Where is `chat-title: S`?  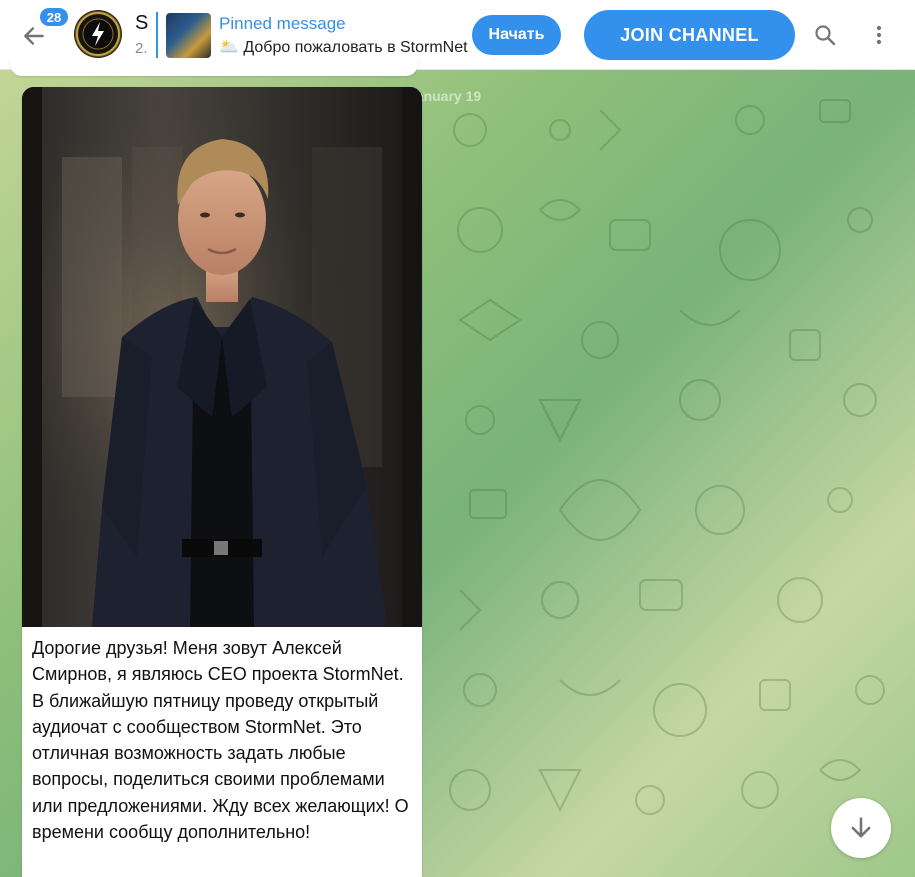
chat-title: S is located at coordinates (142, 23).